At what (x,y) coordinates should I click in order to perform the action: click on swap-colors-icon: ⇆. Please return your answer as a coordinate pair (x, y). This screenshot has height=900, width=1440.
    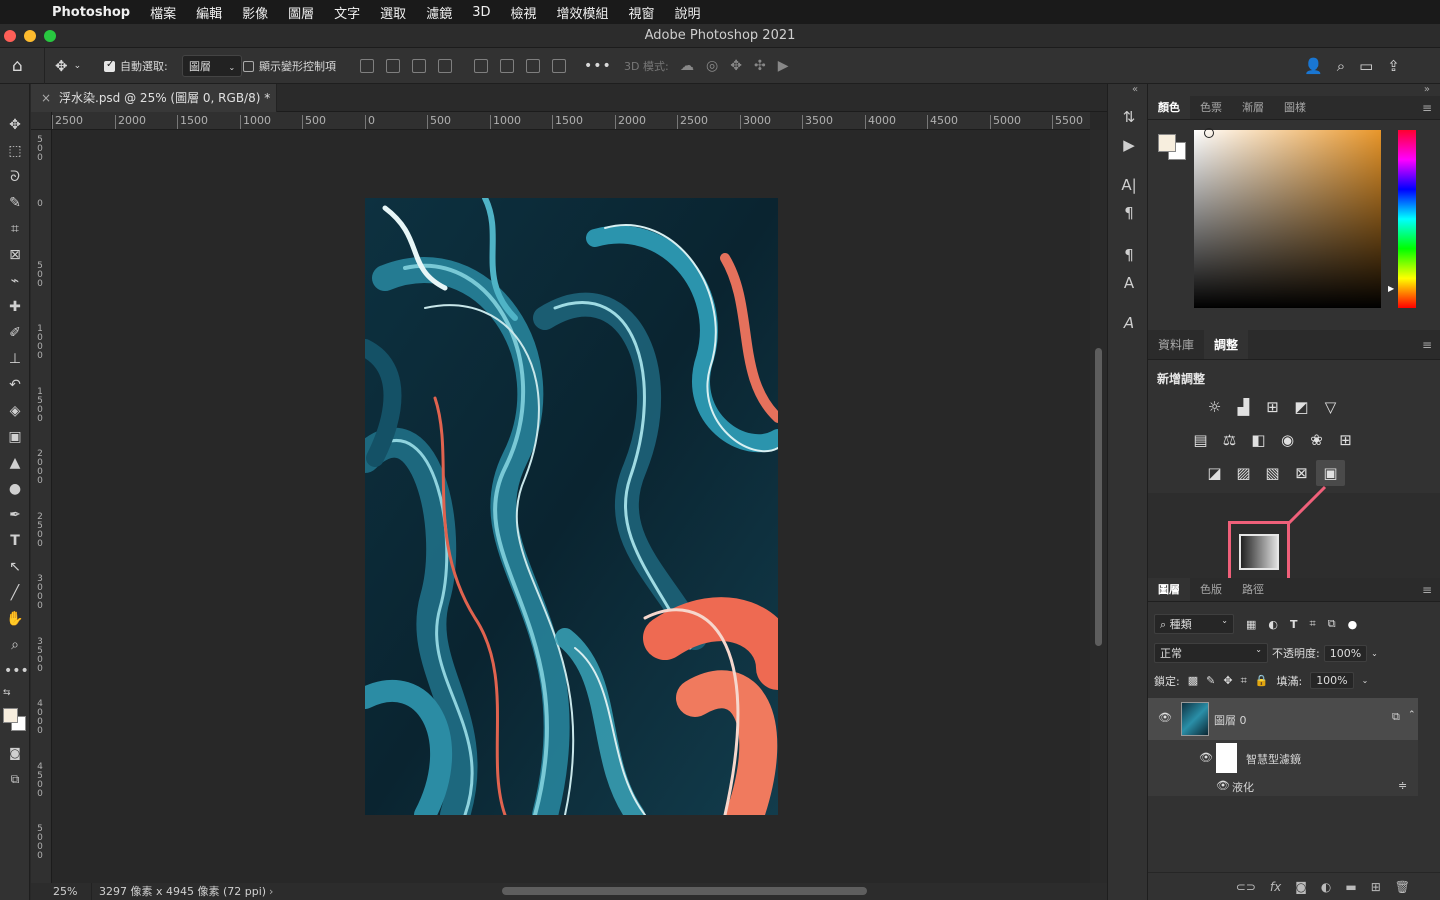
    Looking at the image, I should click on (7, 693).